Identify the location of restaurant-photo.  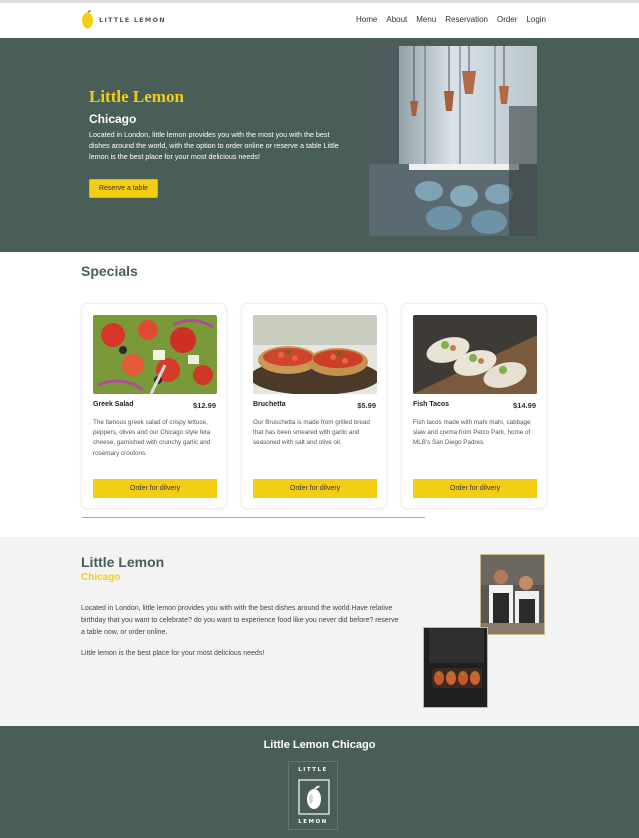
(453, 141).